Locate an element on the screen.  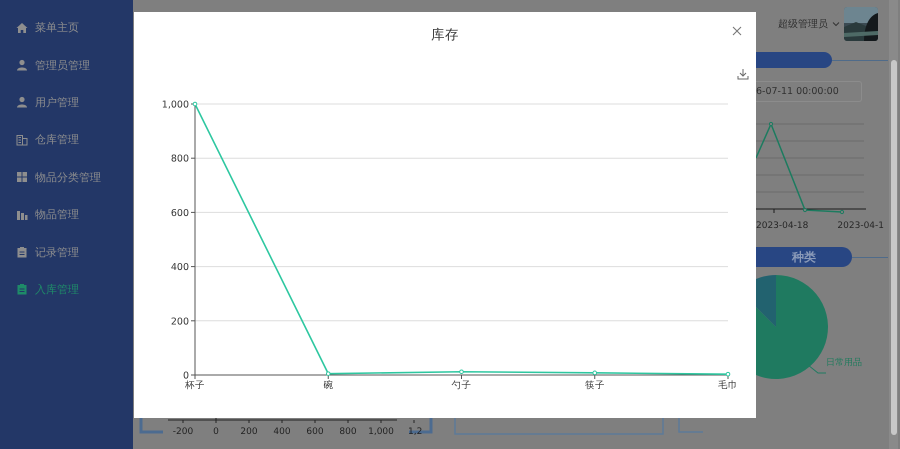
scrollbar is located at coordinates (893, 224).